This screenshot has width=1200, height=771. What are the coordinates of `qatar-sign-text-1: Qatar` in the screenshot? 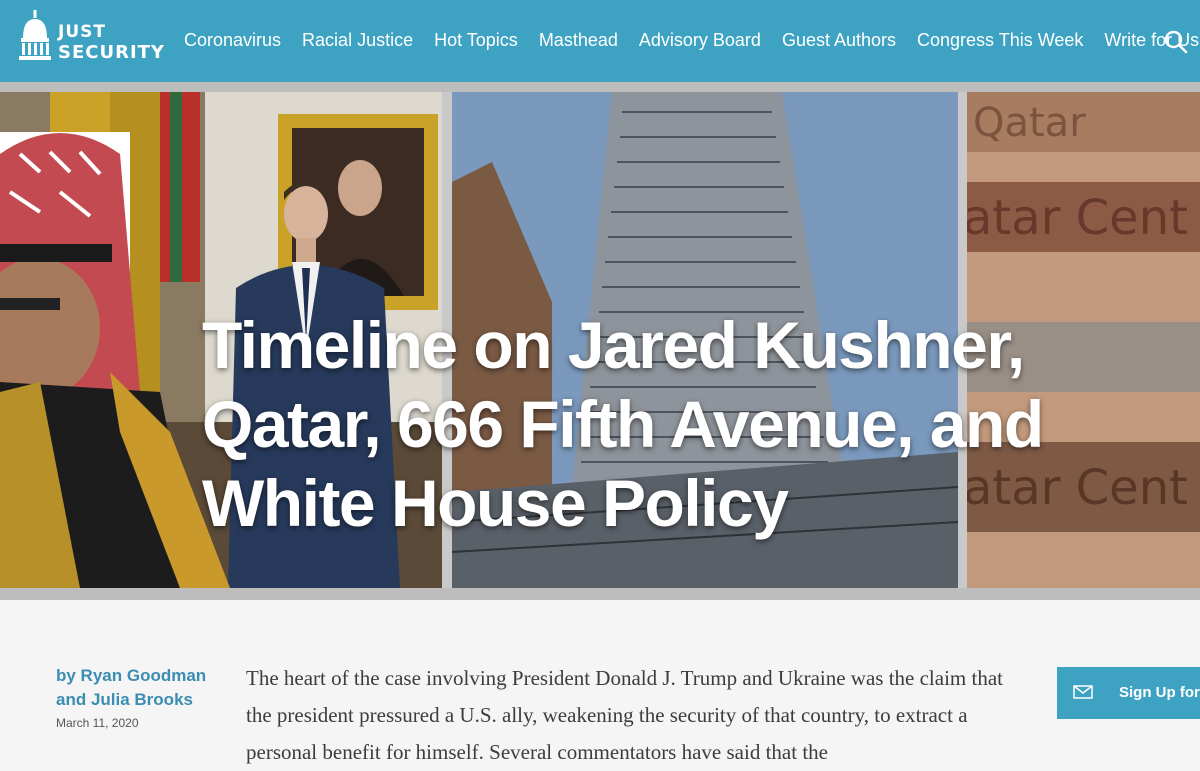 It's located at (1029, 123).